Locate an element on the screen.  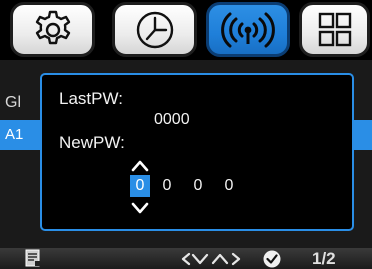
tab-grid is located at coordinates (334, 29).